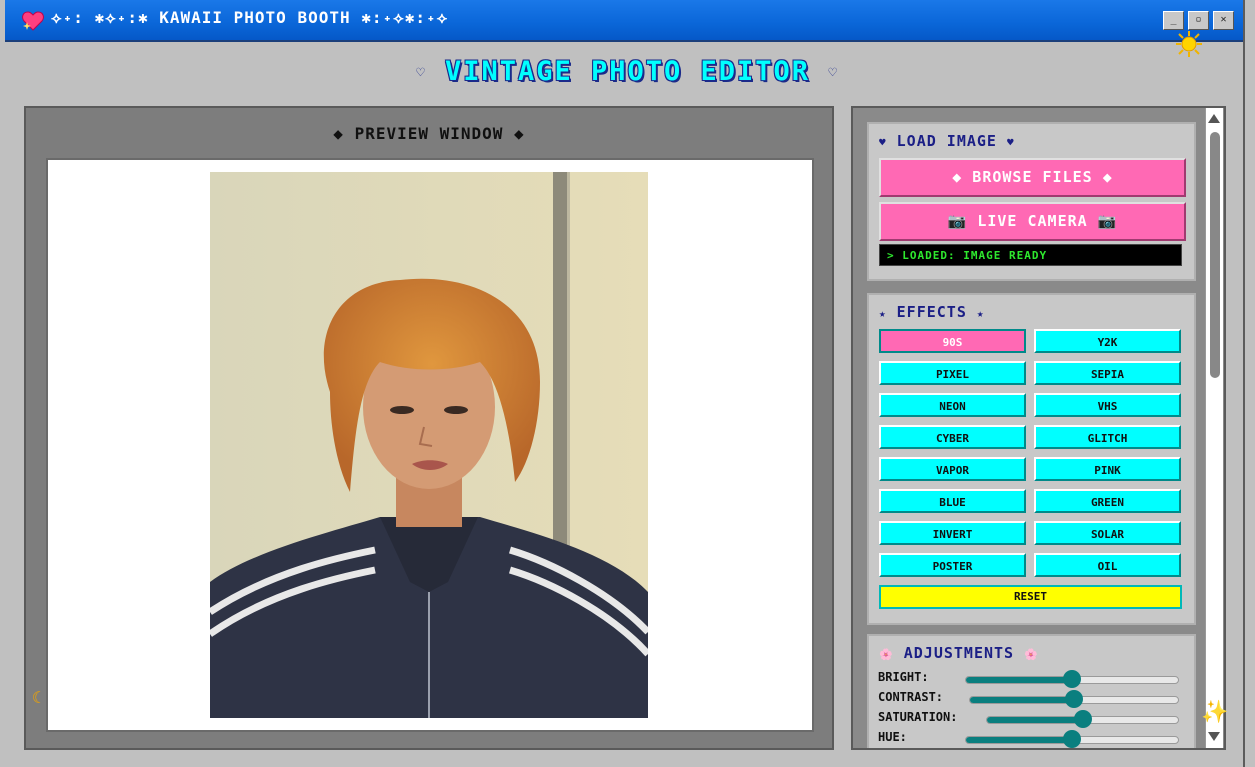  Describe the element at coordinates (1189, 44) in the screenshot. I see `sun-icon` at that location.